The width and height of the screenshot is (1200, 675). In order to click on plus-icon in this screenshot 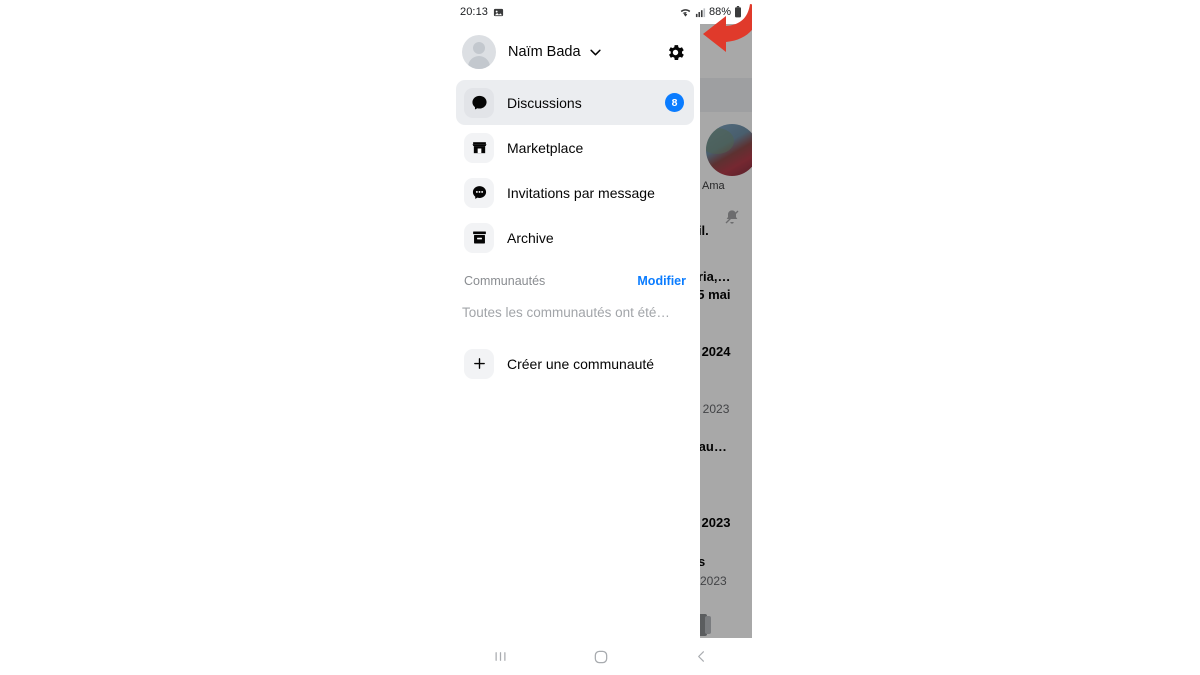, I will do `click(479, 363)`.